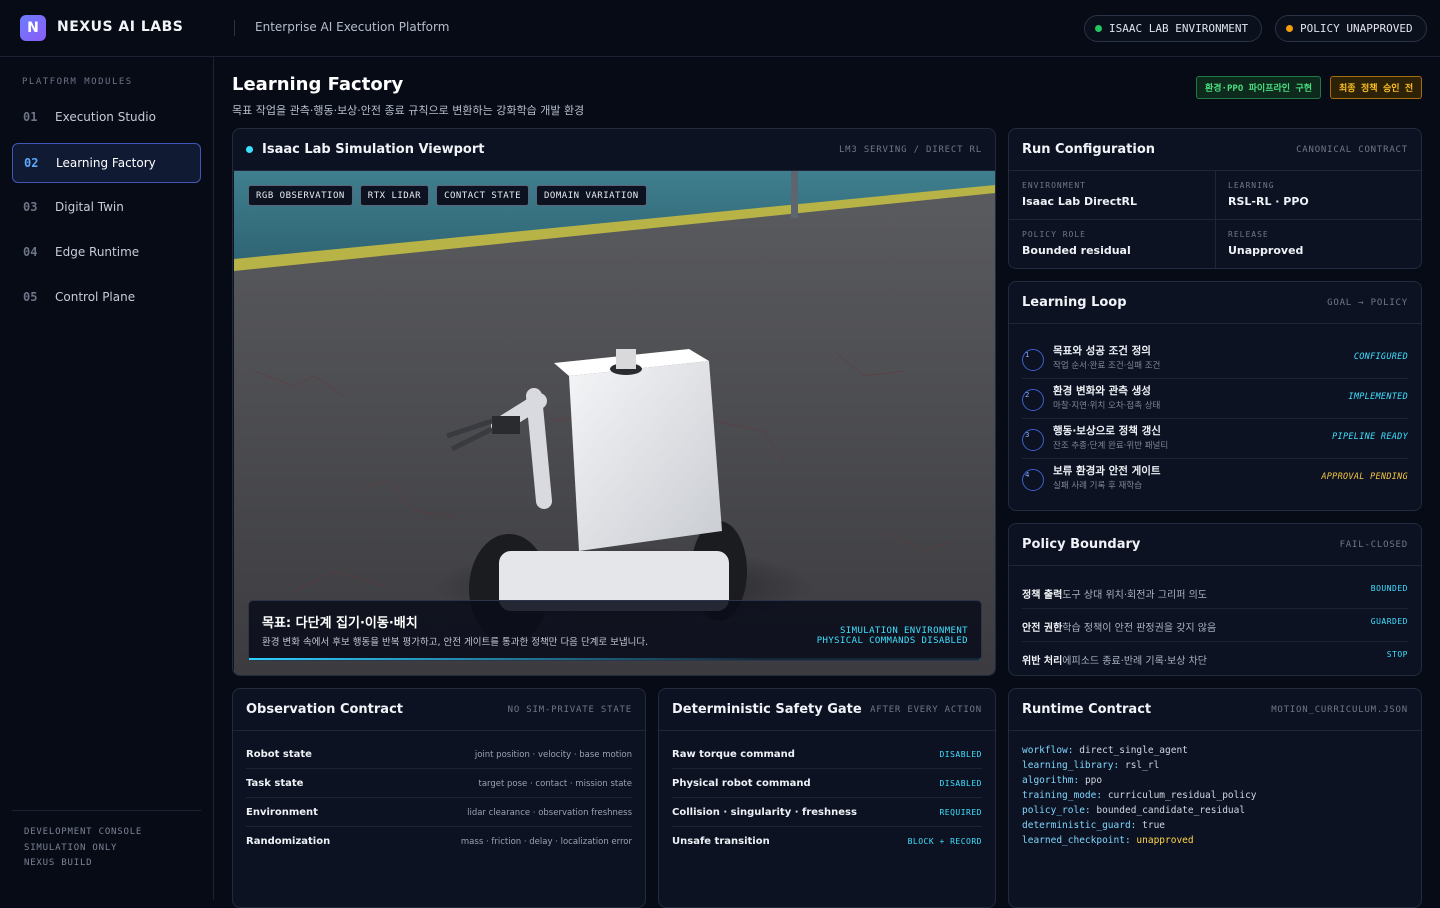  Describe the element at coordinates (58, 863) in the screenshot. I see `footer-line: NEXUS BUILD` at that location.